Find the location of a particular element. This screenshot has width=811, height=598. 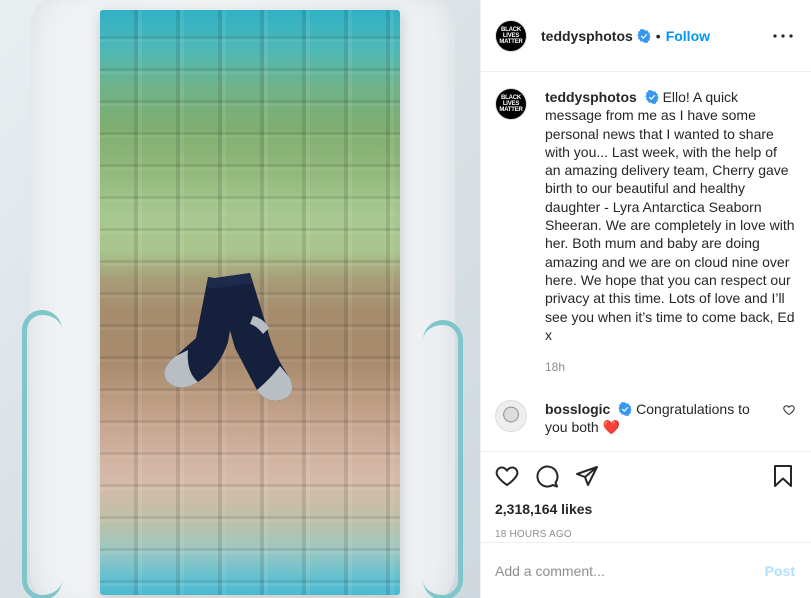

heart-emoji: ❤️ is located at coordinates (611, 427).